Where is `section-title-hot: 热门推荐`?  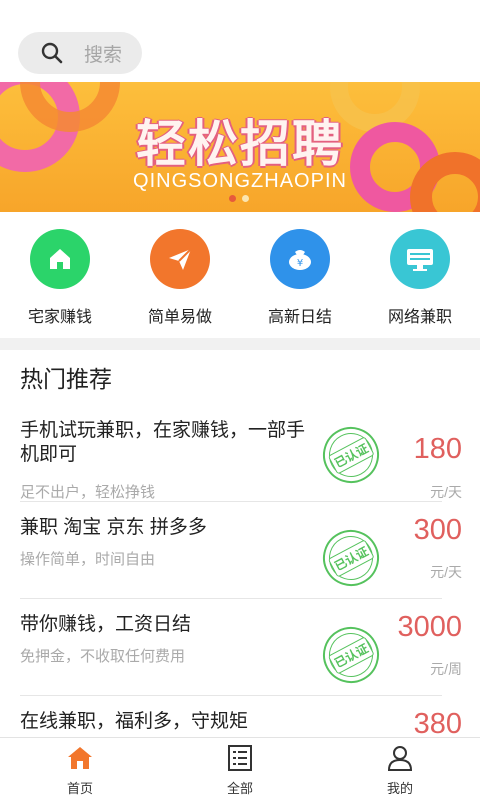
section-title-hot: 热门推荐 is located at coordinates (66, 379).